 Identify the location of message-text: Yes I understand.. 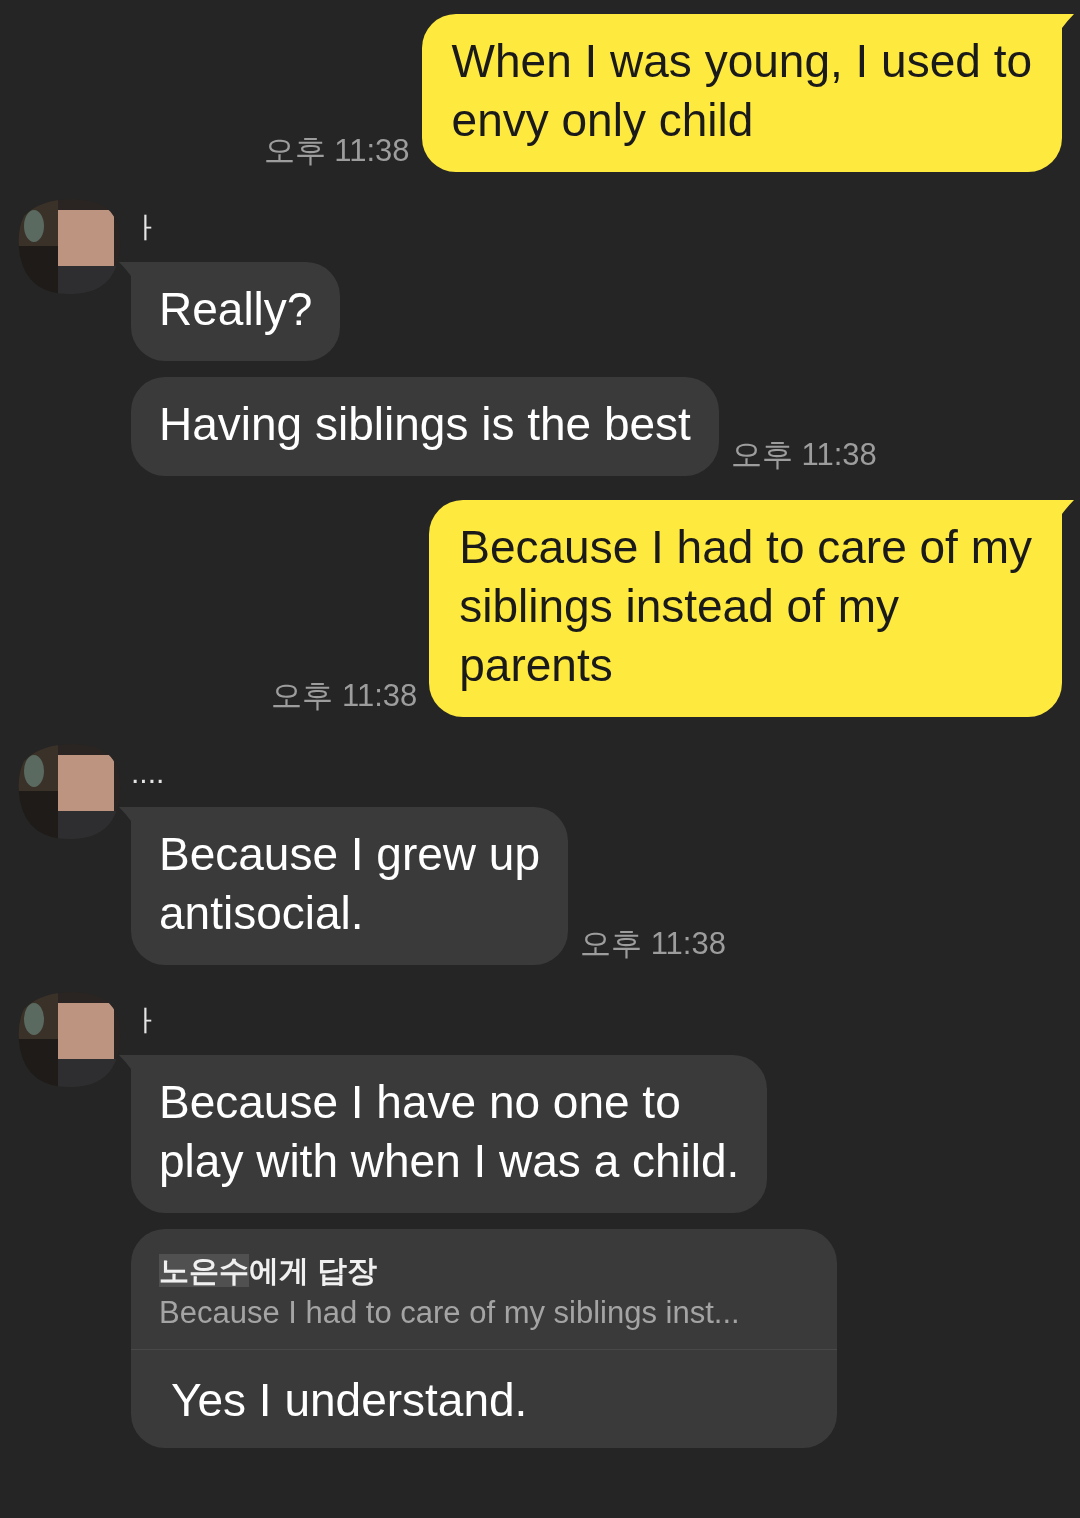
(349, 1400).